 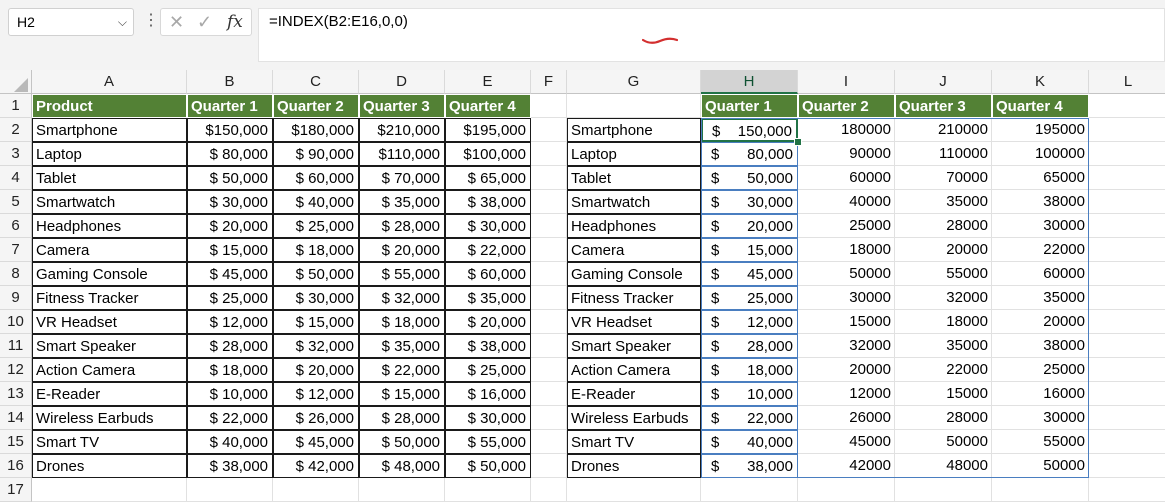 I want to click on result-product-cell: VR Headset, so click(x=634, y=322).